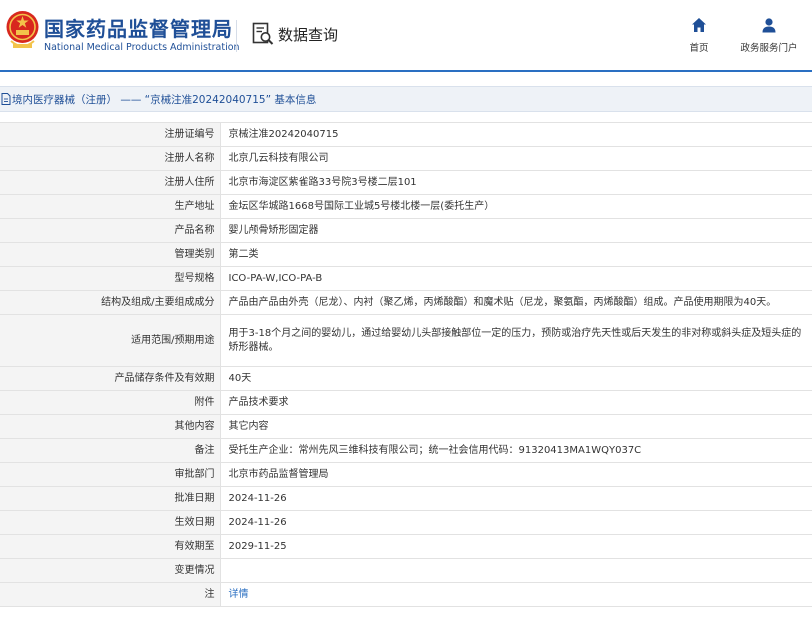  Describe the element at coordinates (516, 474) in the screenshot. I see `field-value: 北京市药品监督管理局` at that location.